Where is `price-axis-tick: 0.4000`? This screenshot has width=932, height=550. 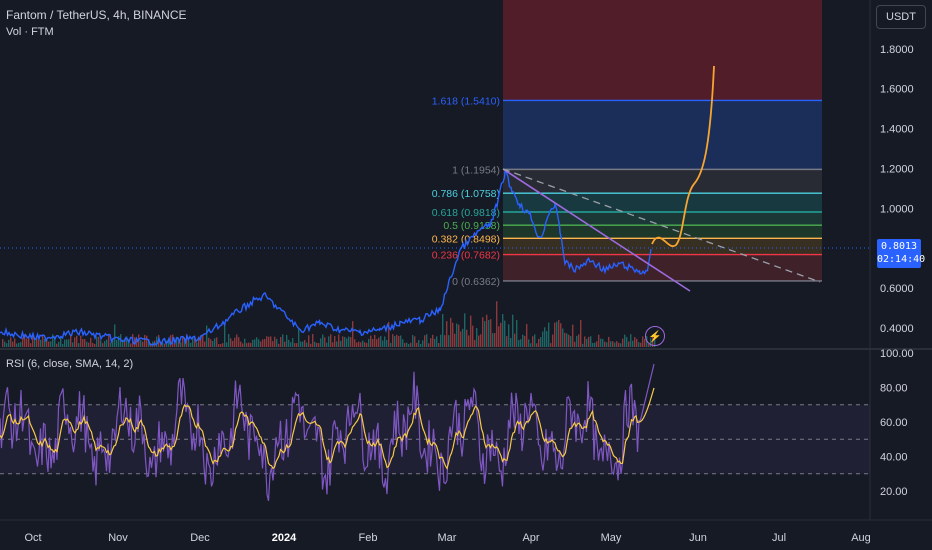 price-axis-tick: 0.4000 is located at coordinates (897, 329).